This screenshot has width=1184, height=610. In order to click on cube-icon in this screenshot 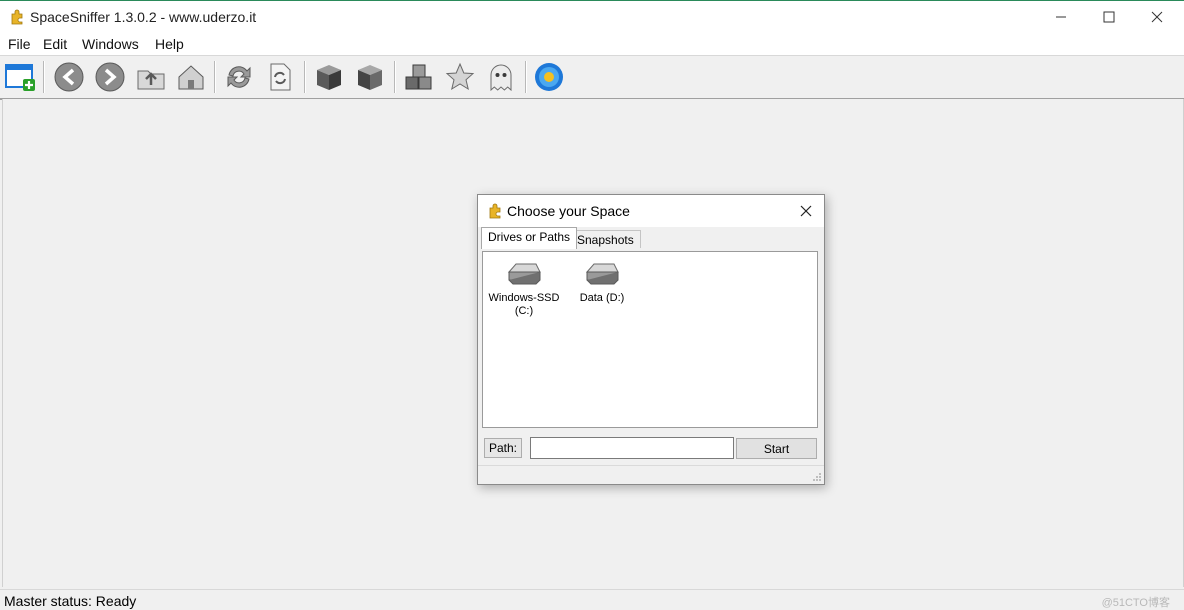, I will do `click(329, 77)`.